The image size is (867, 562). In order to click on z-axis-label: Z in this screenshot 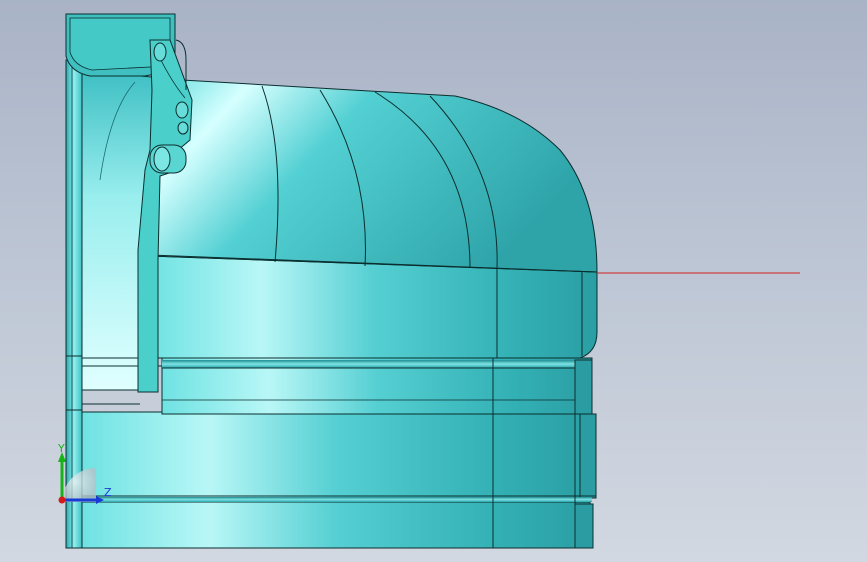, I will do `click(108, 492)`.